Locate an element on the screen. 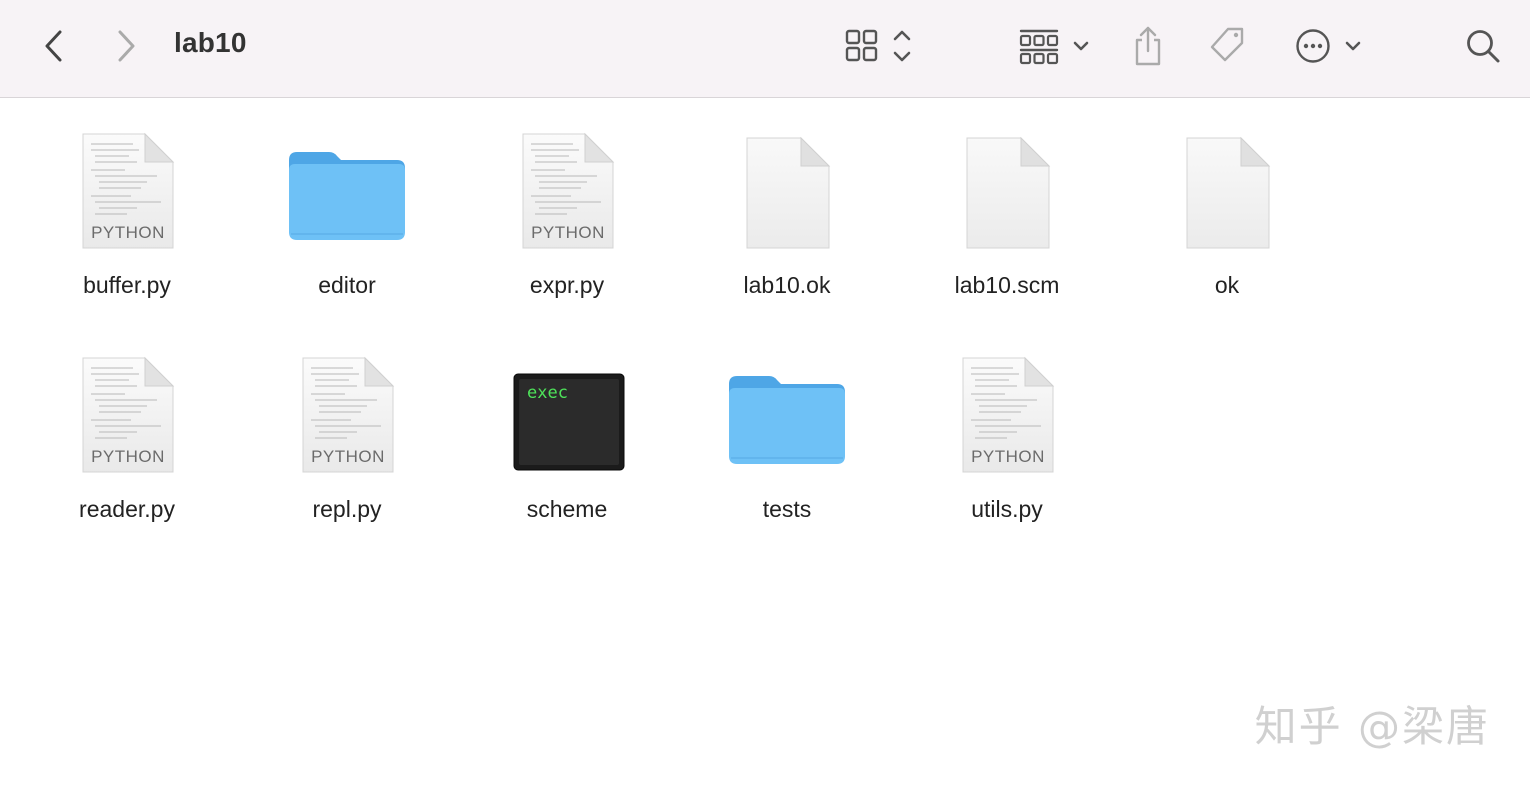  group-by-icon is located at coordinates (1054, 47).